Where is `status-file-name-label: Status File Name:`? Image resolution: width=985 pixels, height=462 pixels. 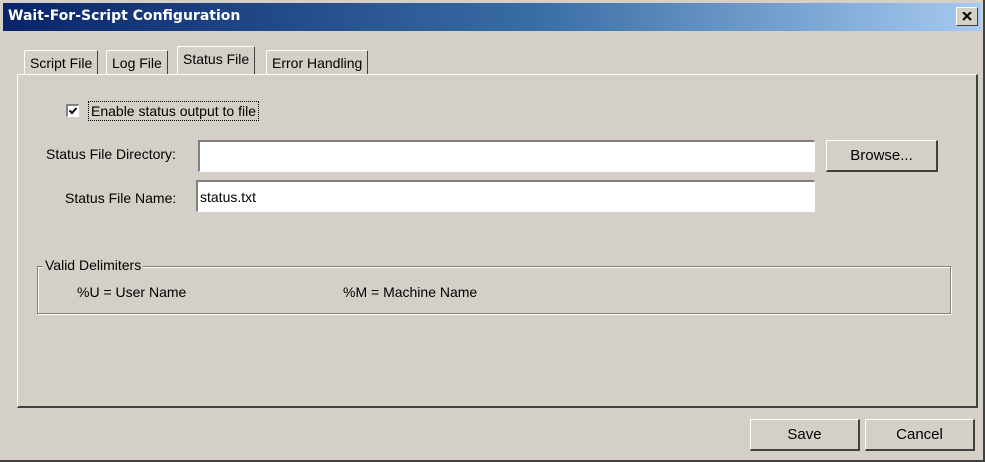
status-file-name-label: Status File Name: is located at coordinates (121, 198).